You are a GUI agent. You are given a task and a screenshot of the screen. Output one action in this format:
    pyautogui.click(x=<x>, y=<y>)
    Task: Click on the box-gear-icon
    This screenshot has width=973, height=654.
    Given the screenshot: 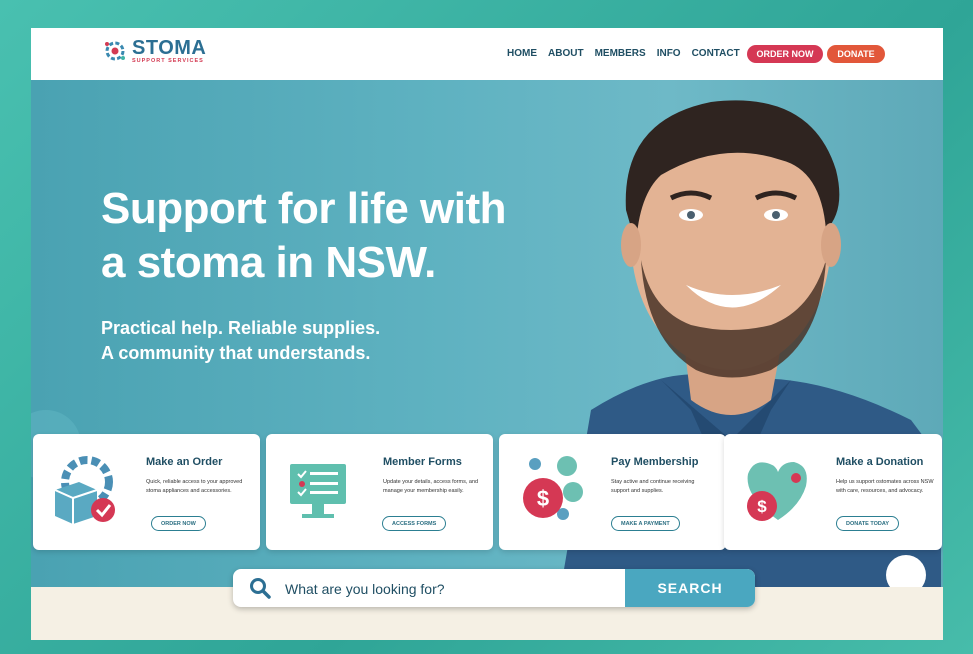 What is the action you would take?
    pyautogui.click(x=84, y=490)
    